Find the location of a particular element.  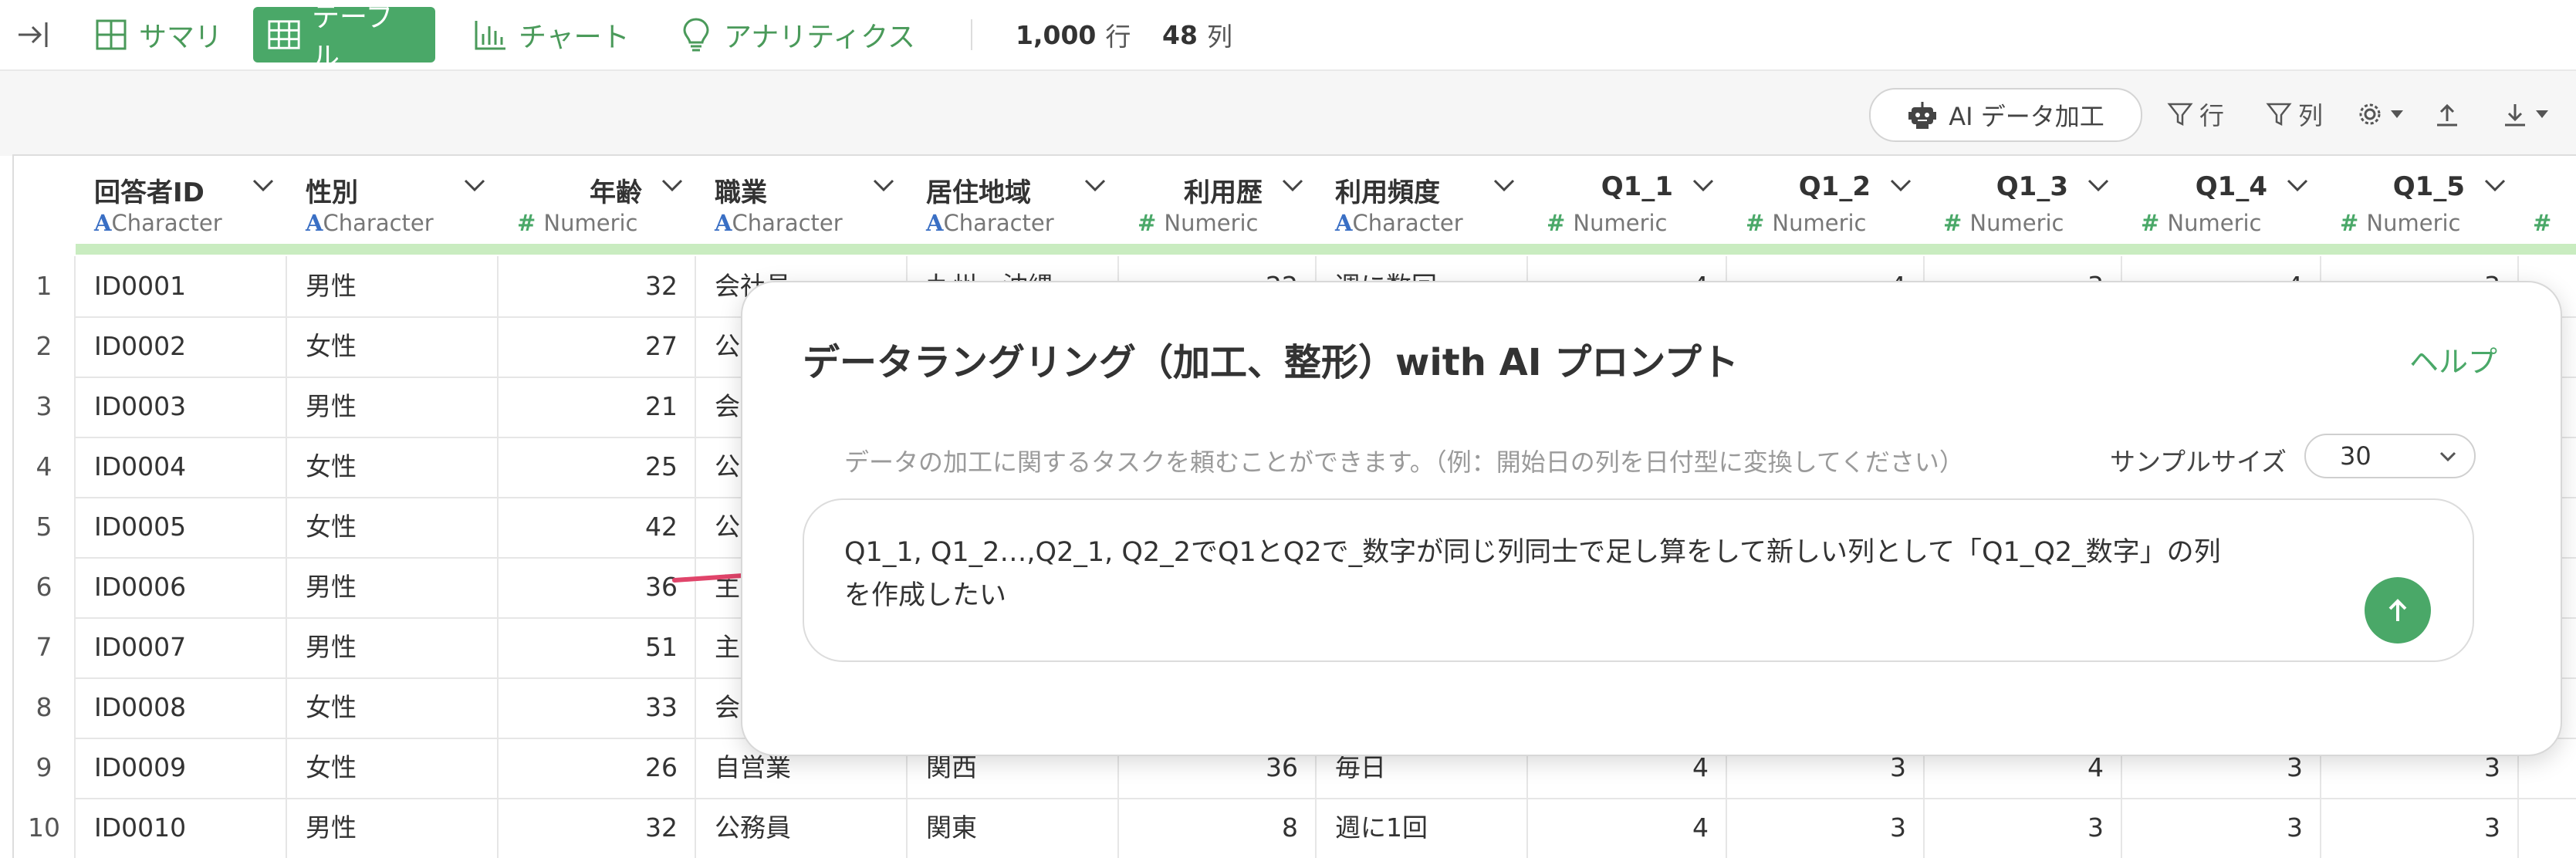

table-cell: 36 is located at coordinates (597, 587).